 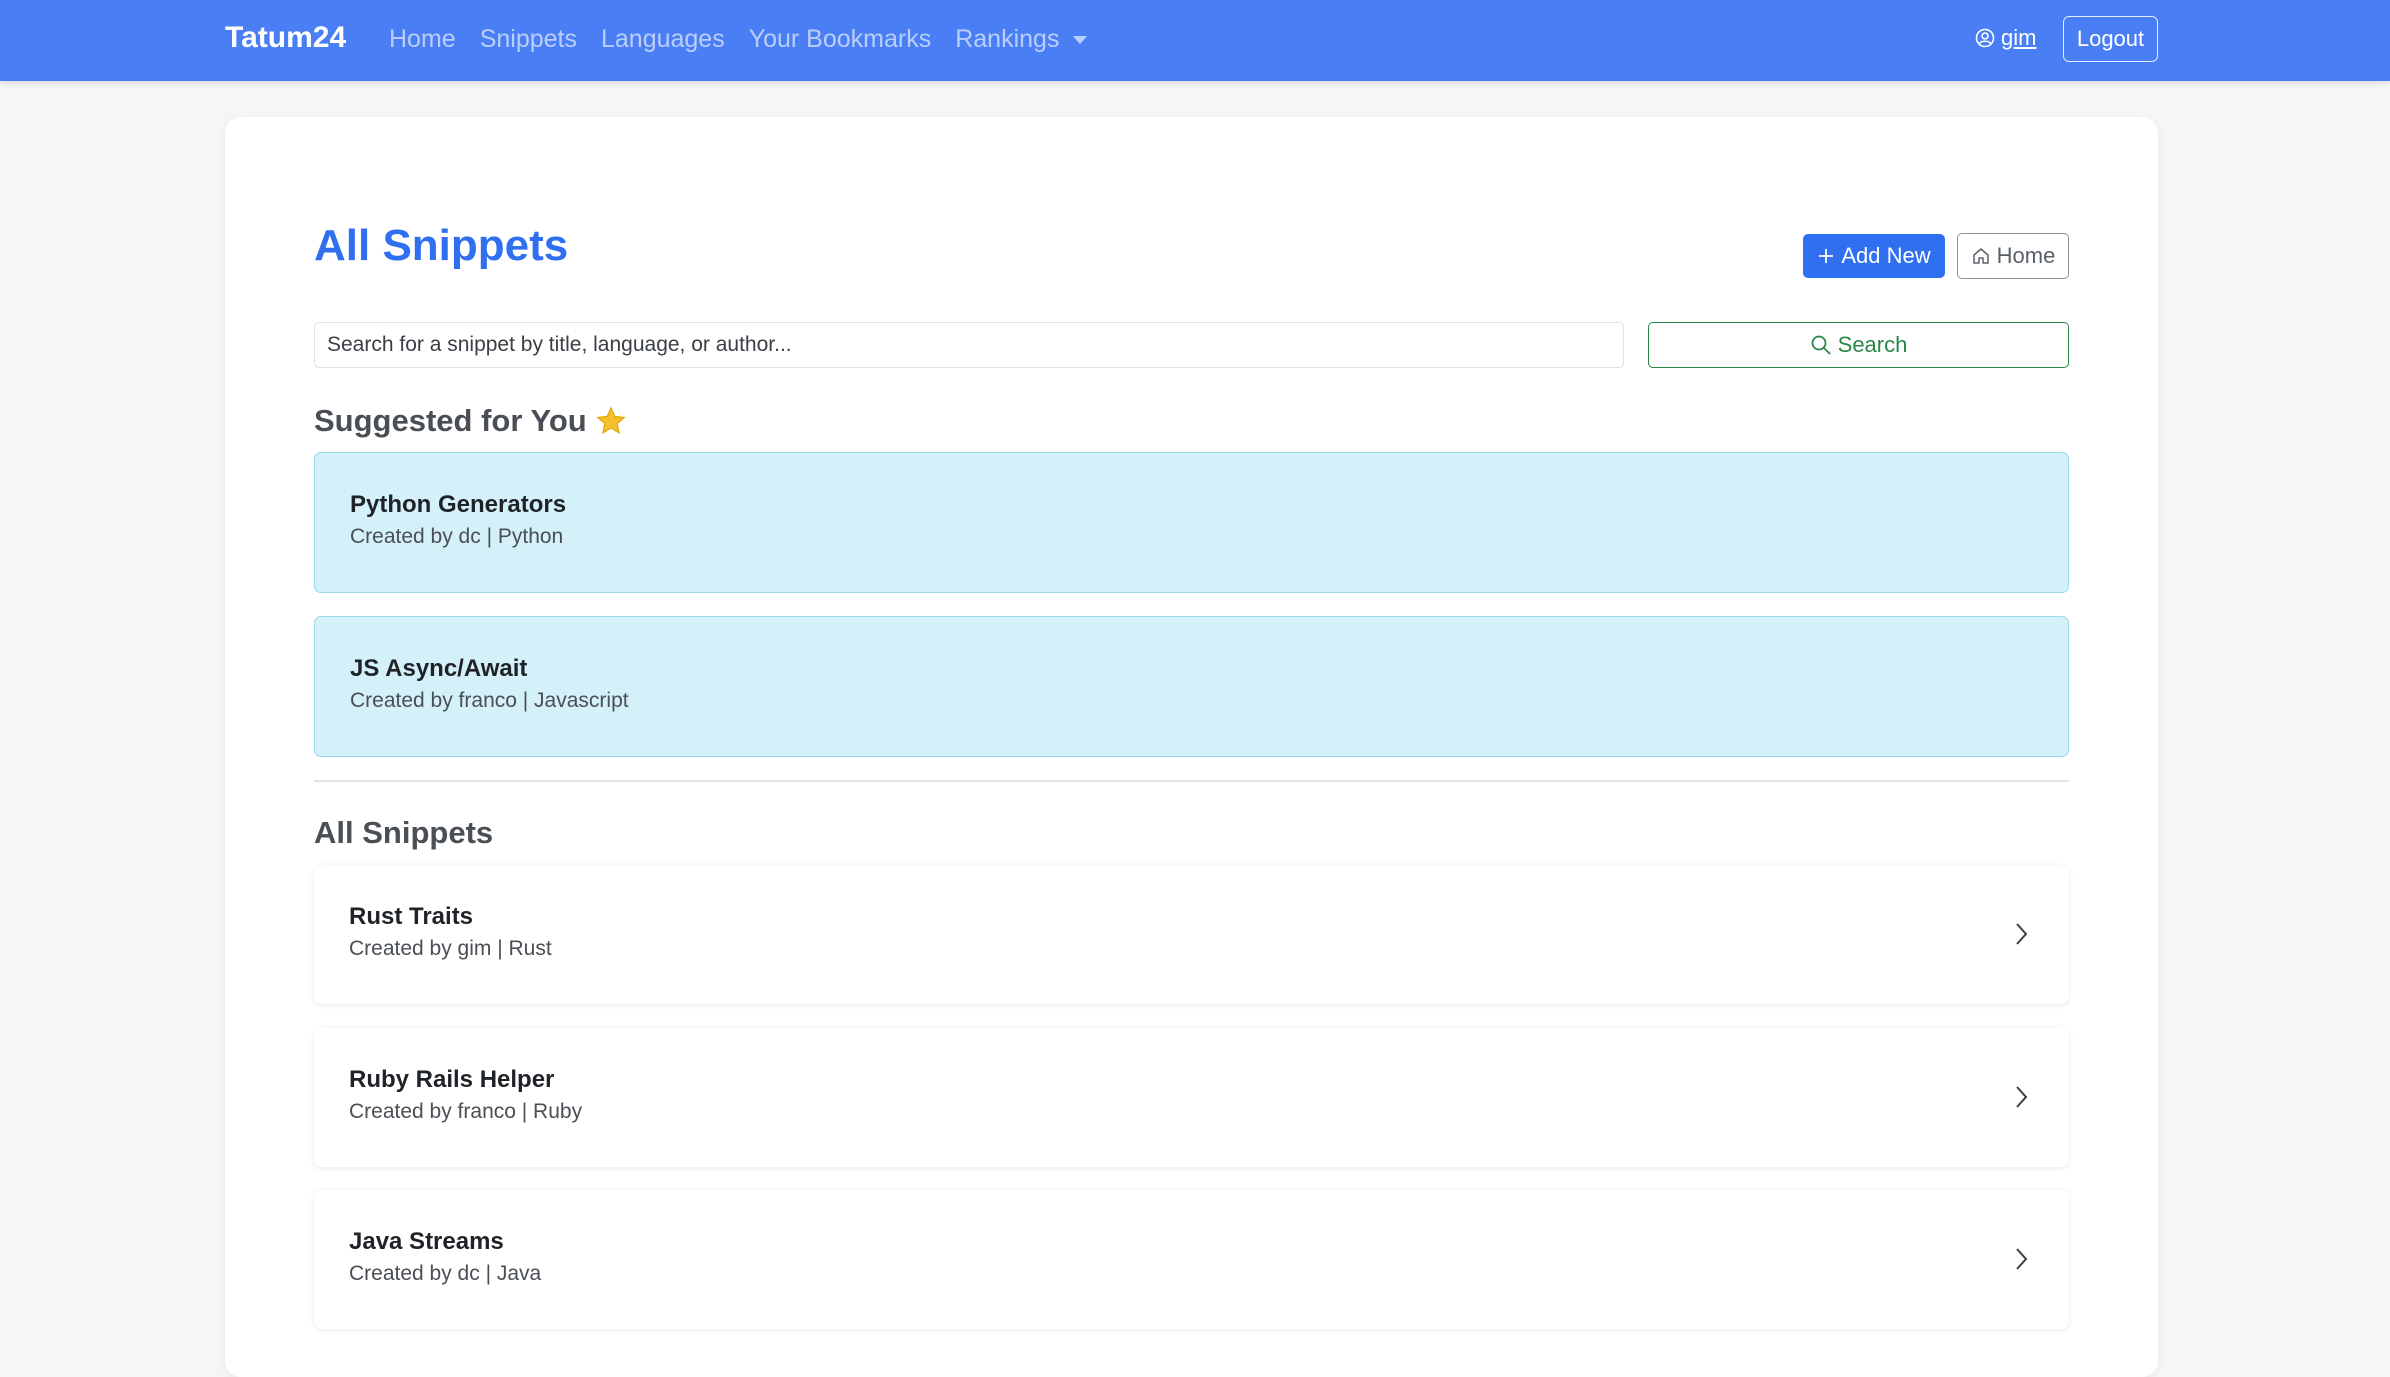 What do you see at coordinates (441, 245) in the screenshot?
I see `page-title: All Snippets` at bounding box center [441, 245].